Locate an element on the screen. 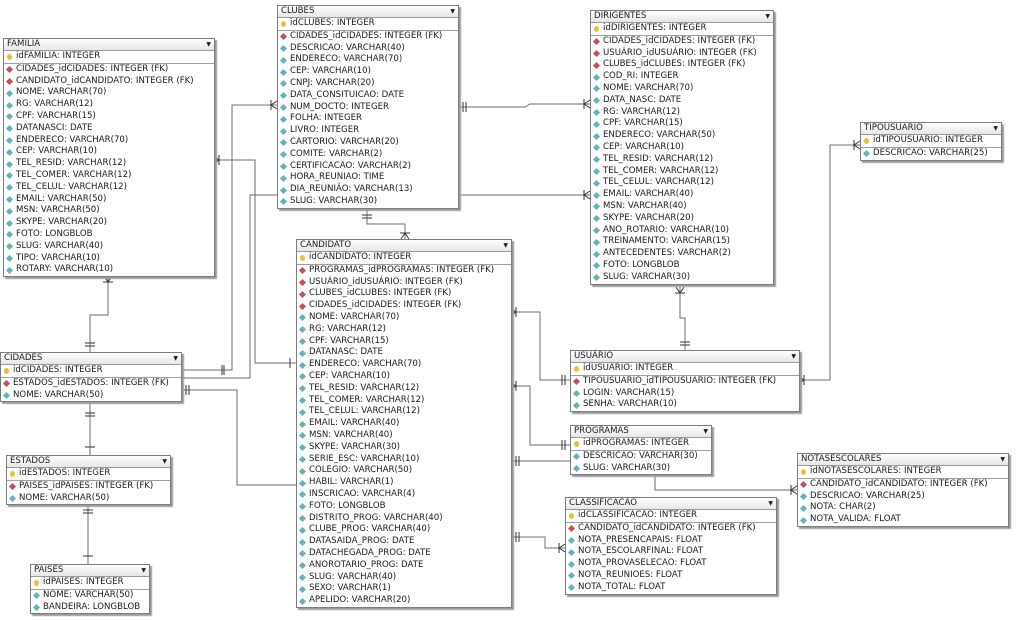 Image resolution: width=1024 pixels, height=621 pixels. table-header: TIPOUSUARIO ▼ is located at coordinates (931, 129).